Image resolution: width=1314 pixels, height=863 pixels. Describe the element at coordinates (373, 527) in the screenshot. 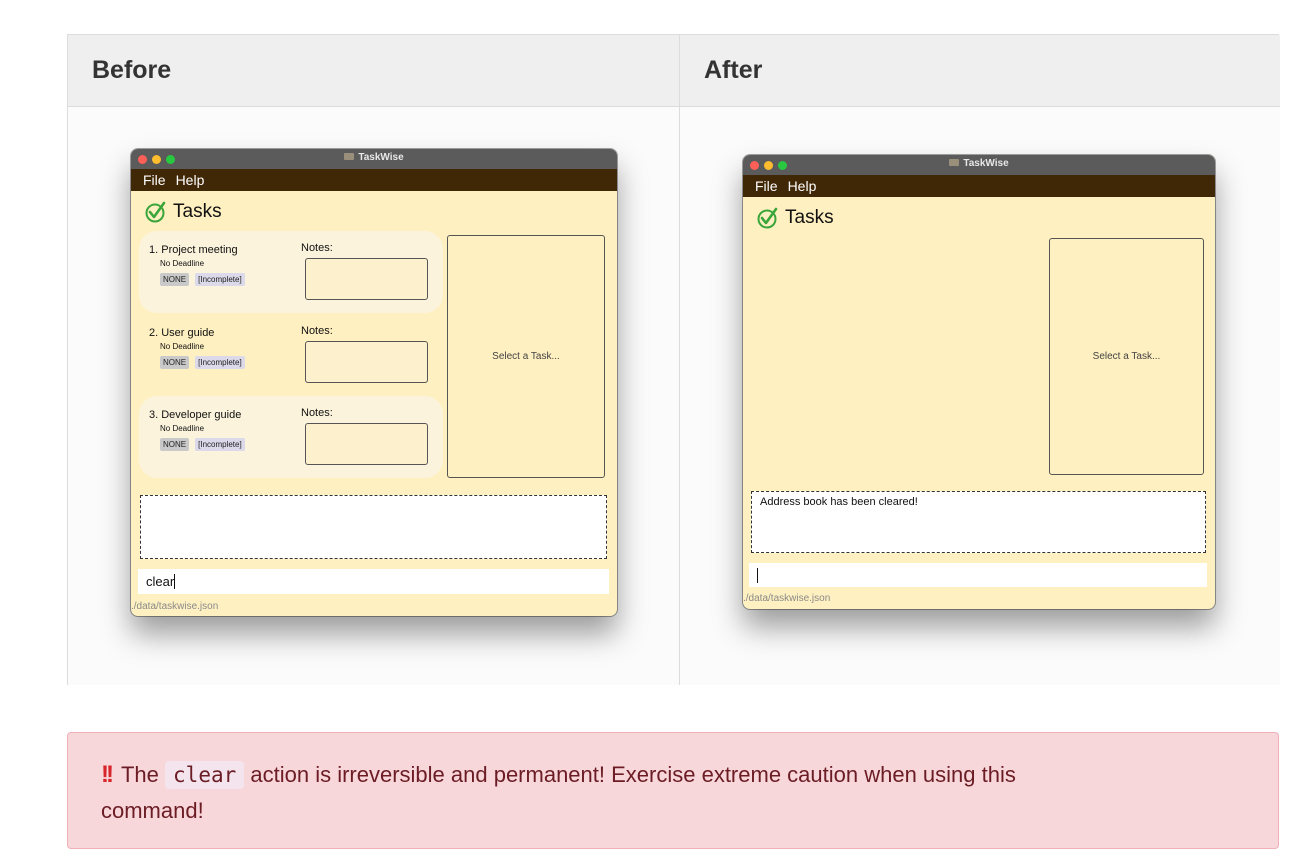

I see `result-display` at that location.